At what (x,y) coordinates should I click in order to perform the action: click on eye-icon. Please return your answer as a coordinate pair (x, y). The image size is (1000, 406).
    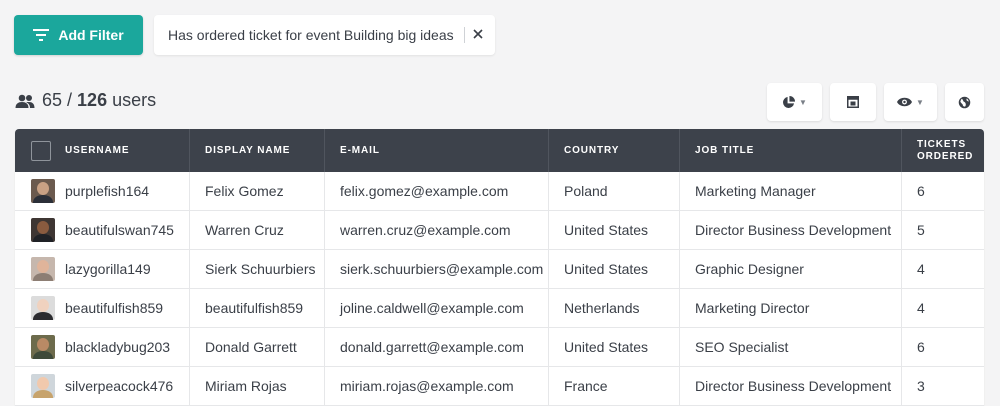
    Looking at the image, I should click on (905, 102).